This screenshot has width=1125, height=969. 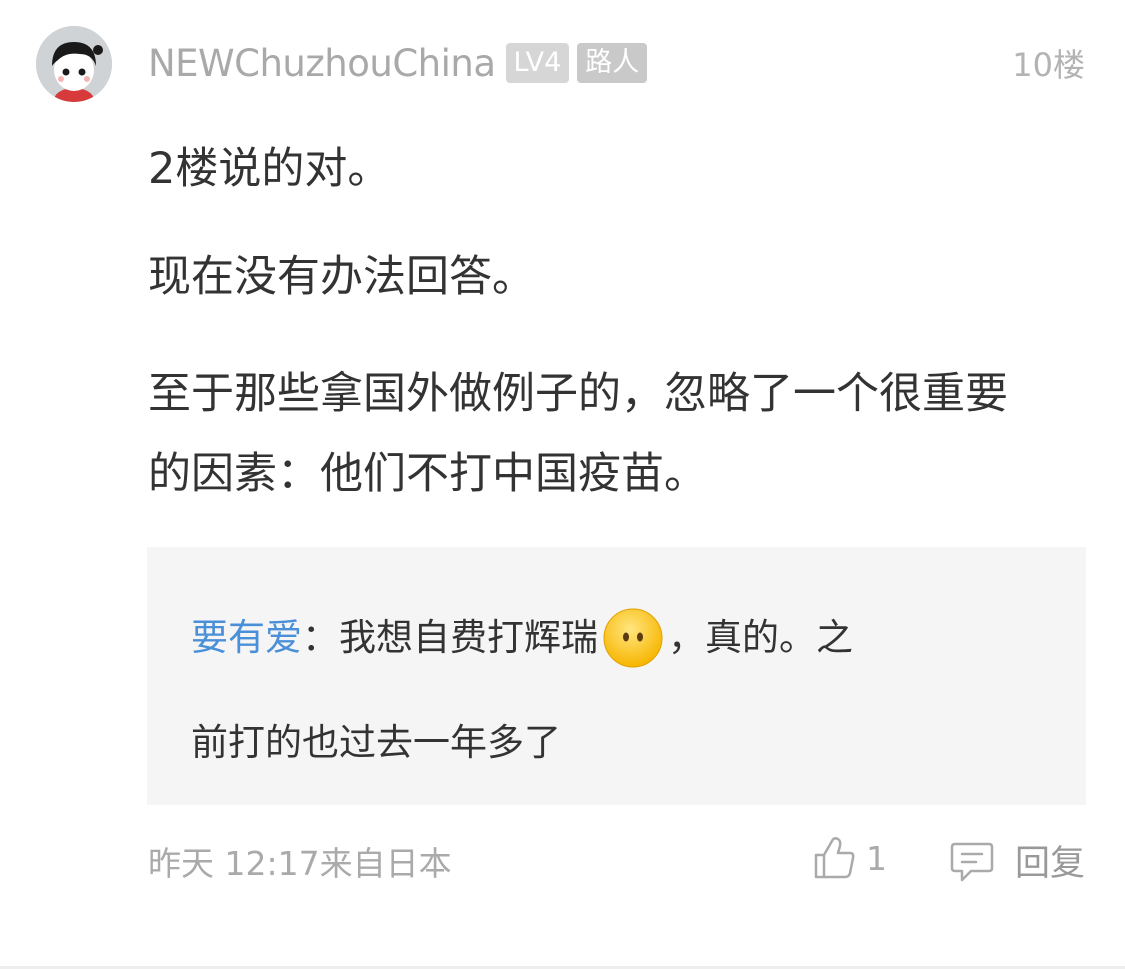 What do you see at coordinates (1049, 864) in the screenshot?
I see `reply-label: 回复` at bounding box center [1049, 864].